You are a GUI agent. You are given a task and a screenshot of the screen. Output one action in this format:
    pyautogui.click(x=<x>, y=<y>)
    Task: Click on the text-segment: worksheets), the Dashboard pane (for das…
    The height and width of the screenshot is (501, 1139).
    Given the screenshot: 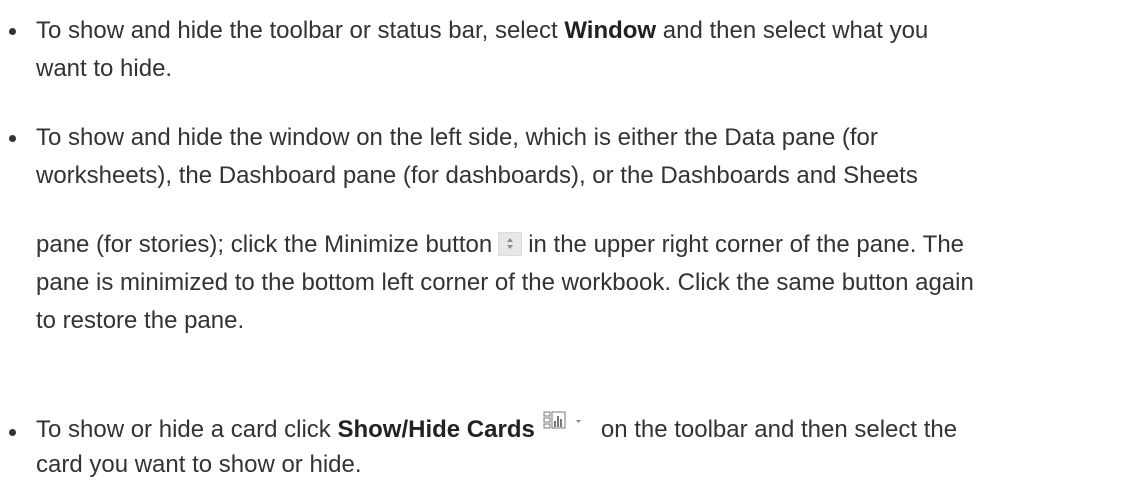 What is the action you would take?
    pyautogui.click(x=477, y=175)
    